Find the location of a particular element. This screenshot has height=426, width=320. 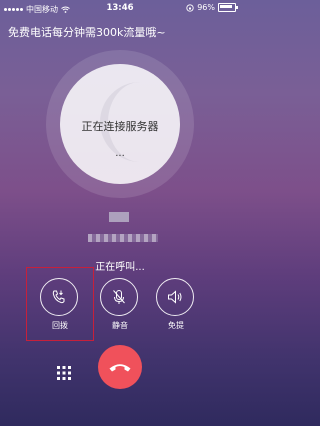

battery-percent: 96% is located at coordinates (206, 7).